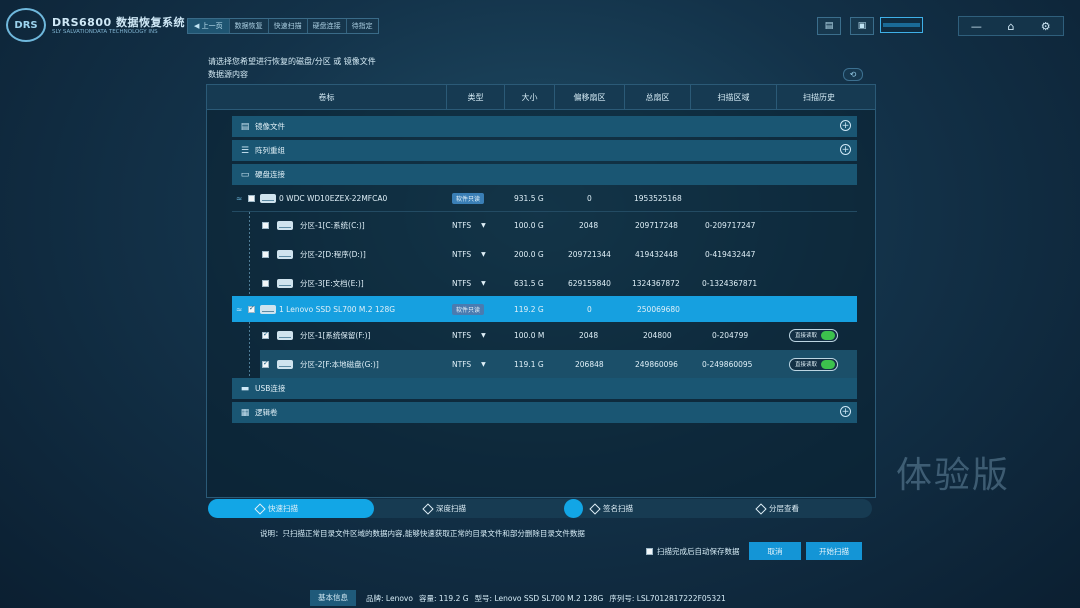 The width and height of the screenshot is (1080, 608). What do you see at coordinates (529, 198) in the screenshot?
I see `disk-size: 931.5 G` at bounding box center [529, 198].